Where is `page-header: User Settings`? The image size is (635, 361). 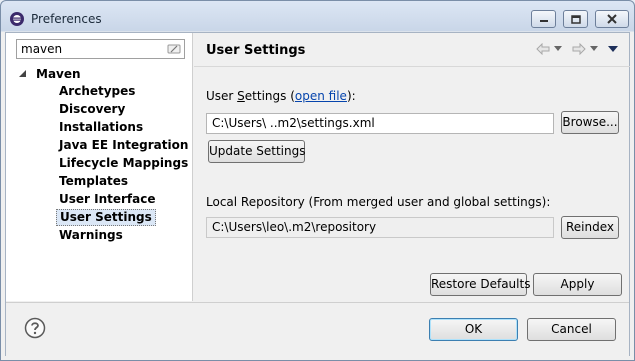 page-header: User Settings is located at coordinates (412, 50).